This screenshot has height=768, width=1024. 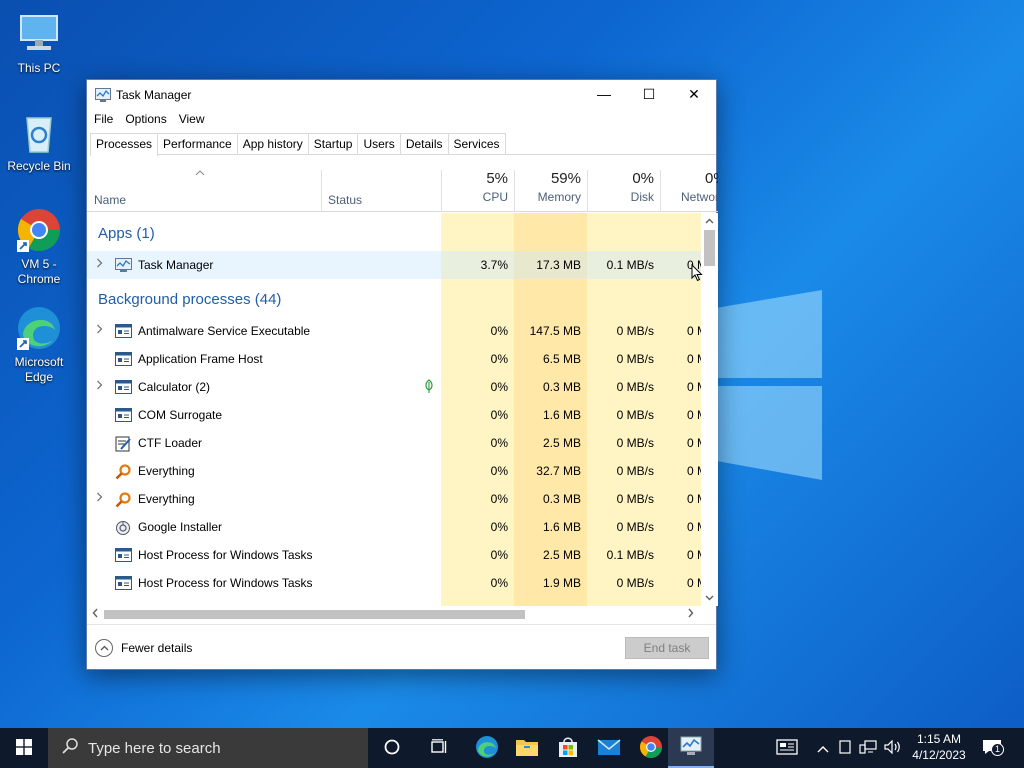 What do you see at coordinates (527, 748) in the screenshot?
I see `taskbar-file-explorer-button` at bounding box center [527, 748].